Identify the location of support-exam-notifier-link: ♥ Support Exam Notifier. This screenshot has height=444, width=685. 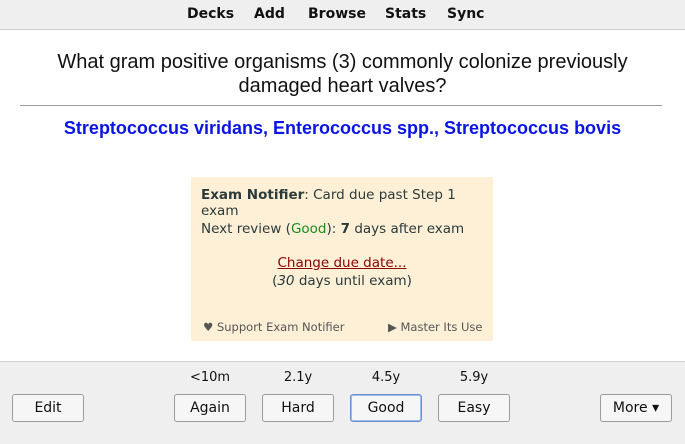
(273, 327).